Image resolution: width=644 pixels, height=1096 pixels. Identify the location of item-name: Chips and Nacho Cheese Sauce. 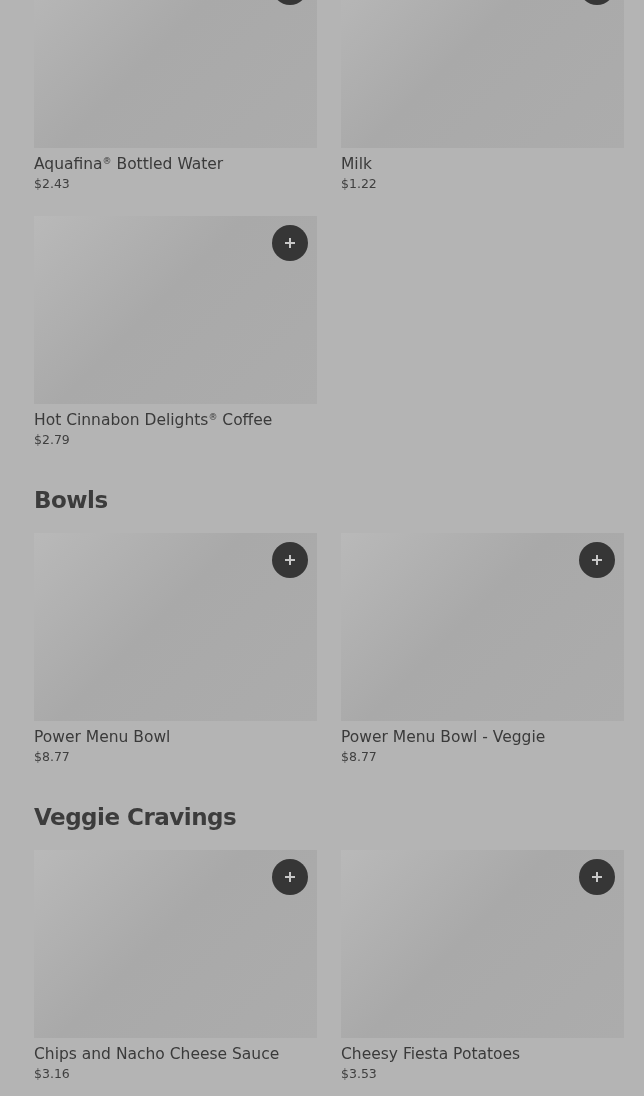
(157, 1054).